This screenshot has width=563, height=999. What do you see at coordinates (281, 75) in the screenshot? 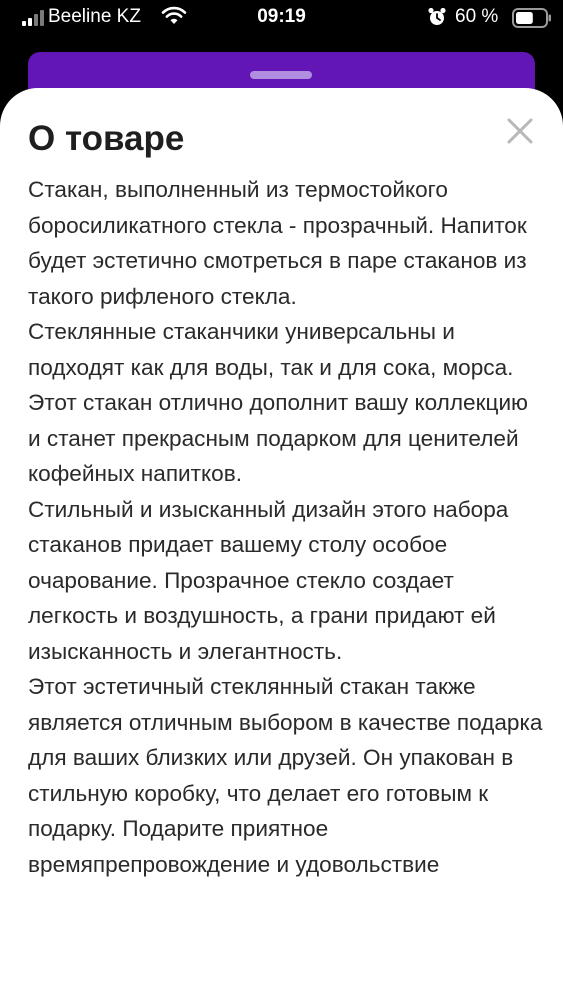
I see `sheet-grabber` at bounding box center [281, 75].